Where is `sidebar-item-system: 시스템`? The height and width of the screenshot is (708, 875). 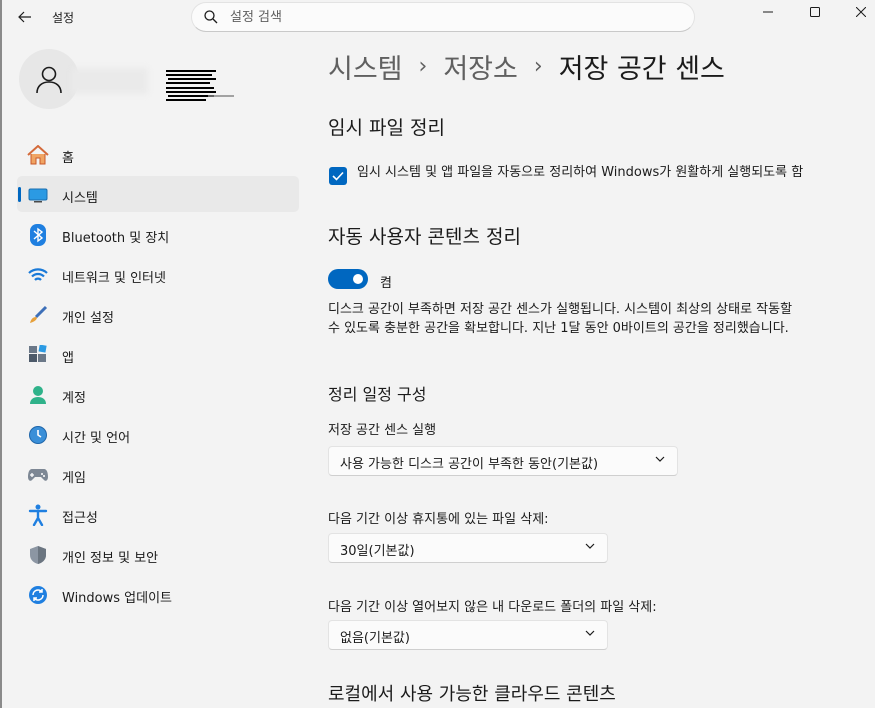 sidebar-item-system: 시스템 is located at coordinates (158, 194).